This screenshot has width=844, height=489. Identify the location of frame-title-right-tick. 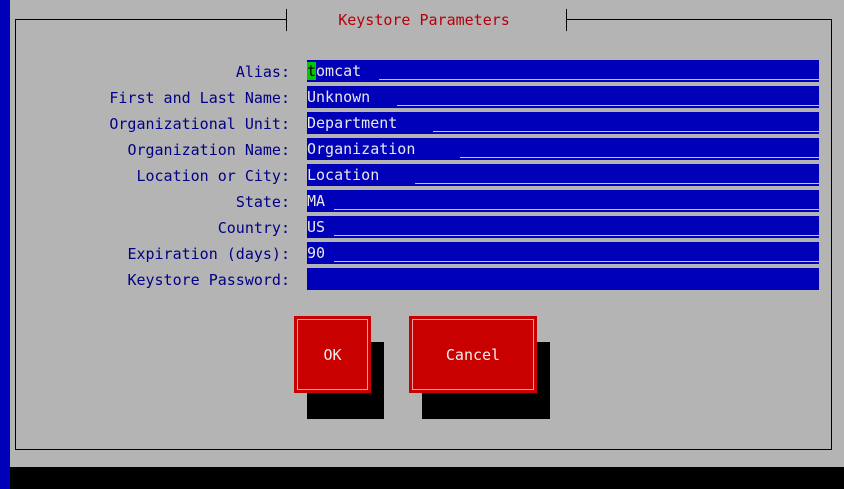
(566, 20).